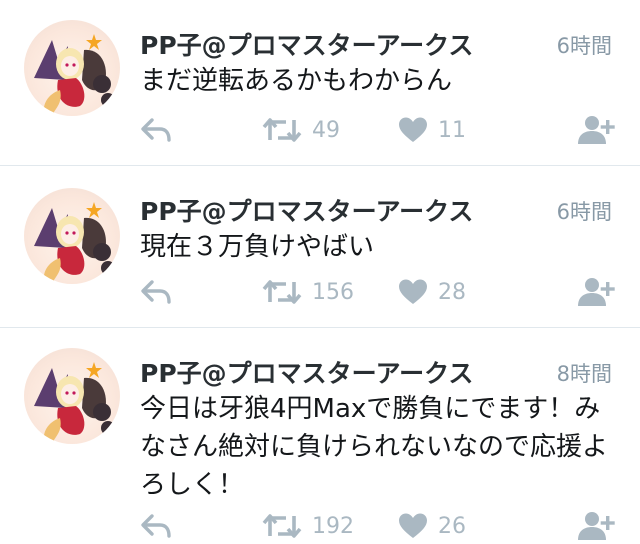 The height and width of the screenshot is (544, 640). What do you see at coordinates (308, 525) in the screenshot?
I see `retweet-button: 192` at bounding box center [308, 525].